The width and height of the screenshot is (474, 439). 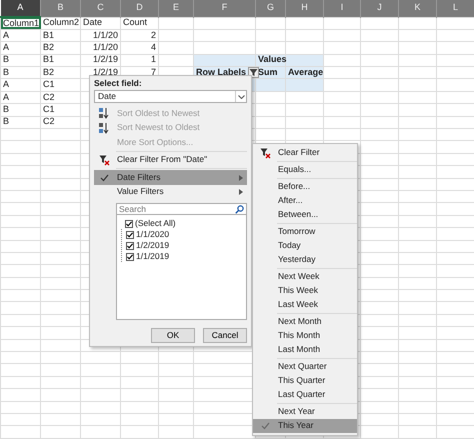 I want to click on table-cell: Date, so click(x=100, y=23).